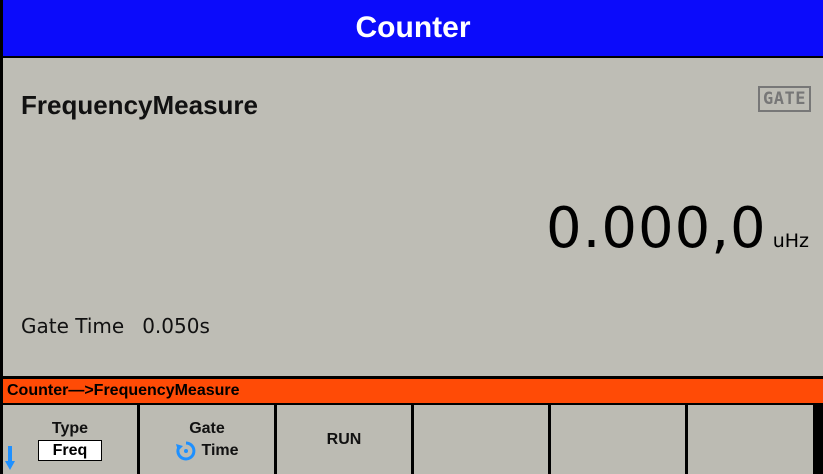 The width and height of the screenshot is (823, 474). I want to click on softkey-bar: Type Freq Gate Time RUN, so click(411, 439).